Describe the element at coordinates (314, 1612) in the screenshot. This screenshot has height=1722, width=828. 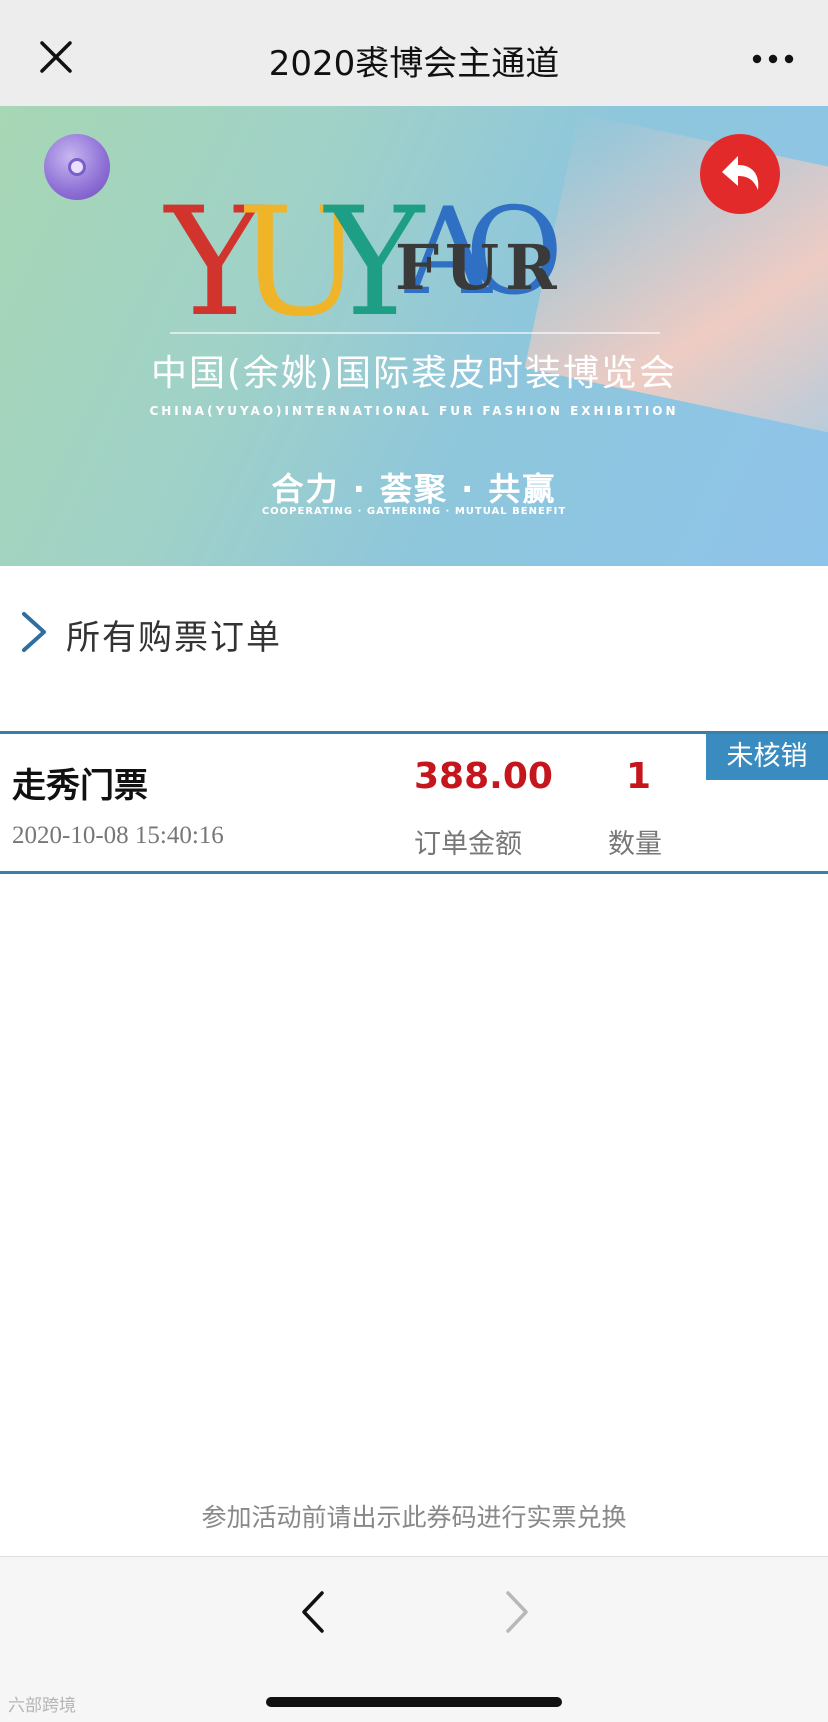
I see `back-chevron-icon` at that location.